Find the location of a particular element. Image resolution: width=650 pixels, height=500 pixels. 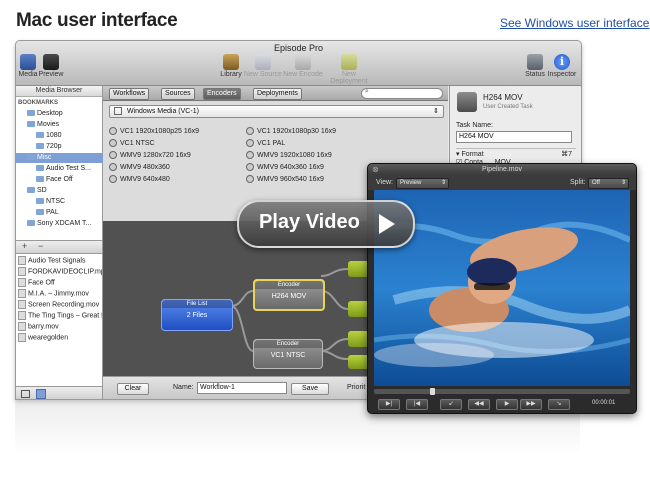

remove-bookmark-button: − is located at coordinates (40, 246).